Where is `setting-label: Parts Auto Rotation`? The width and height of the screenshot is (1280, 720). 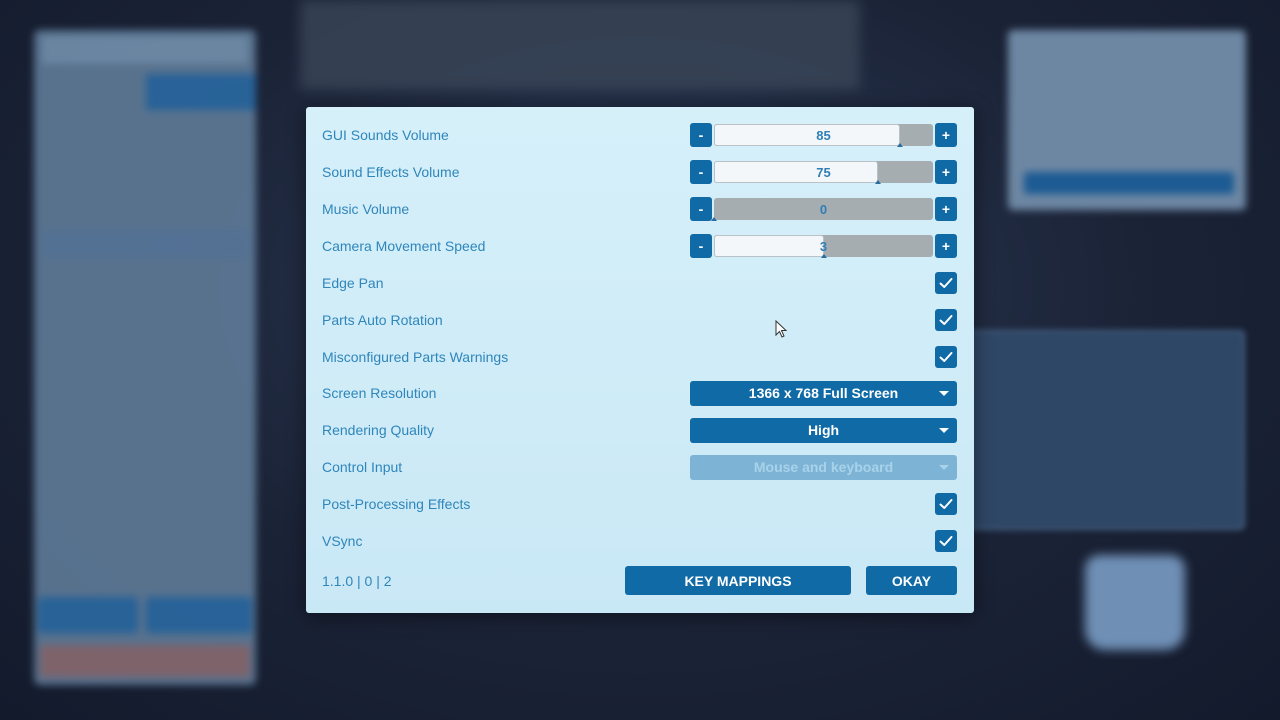
setting-label: Parts Auto Rotation is located at coordinates (382, 320).